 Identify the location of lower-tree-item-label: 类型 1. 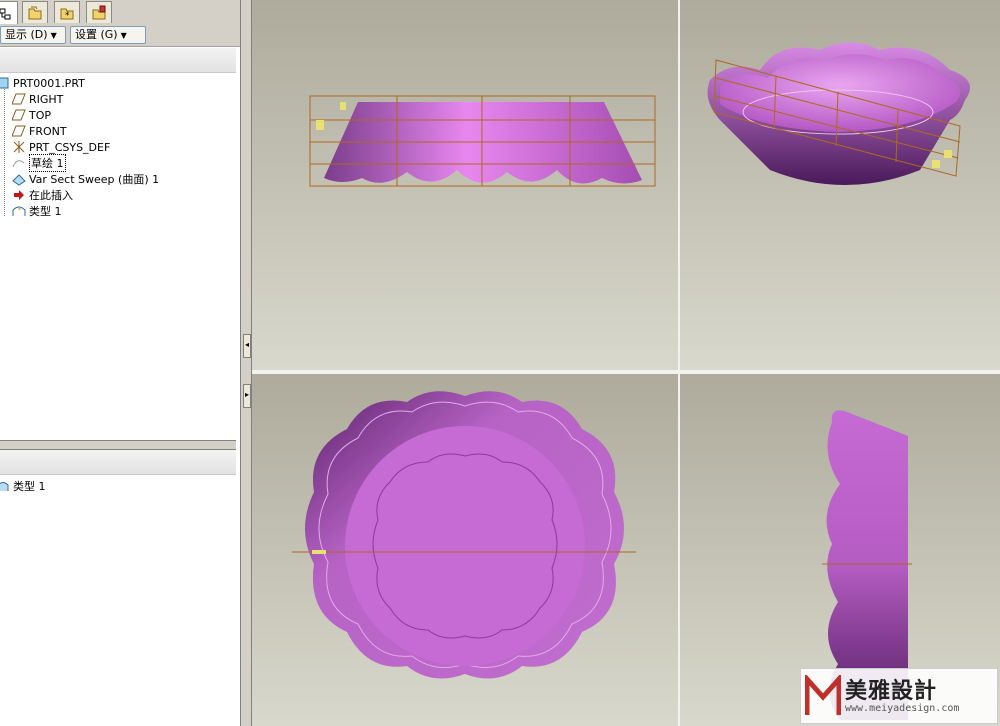
(29, 486).